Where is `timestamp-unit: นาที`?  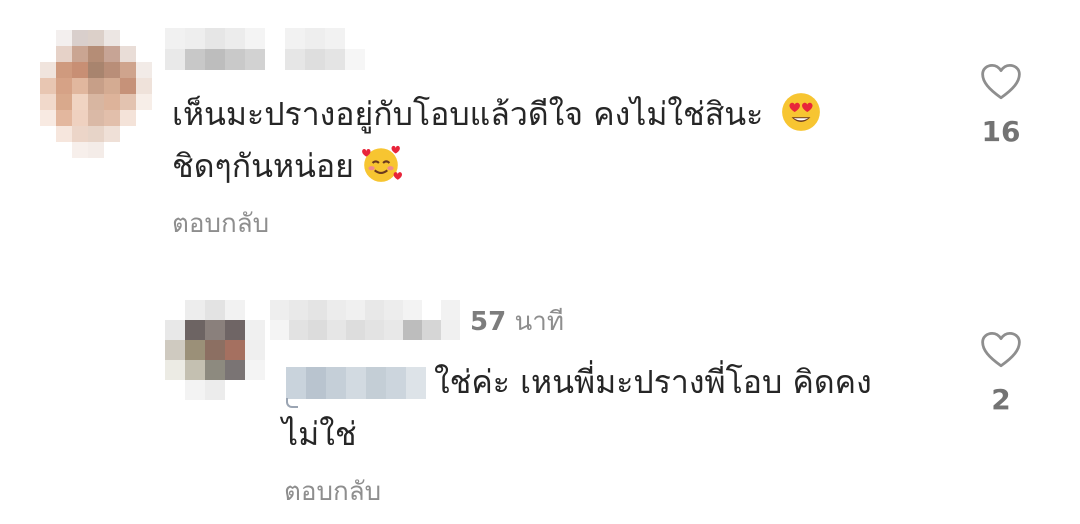
timestamp-unit: นาที is located at coordinates (539, 322).